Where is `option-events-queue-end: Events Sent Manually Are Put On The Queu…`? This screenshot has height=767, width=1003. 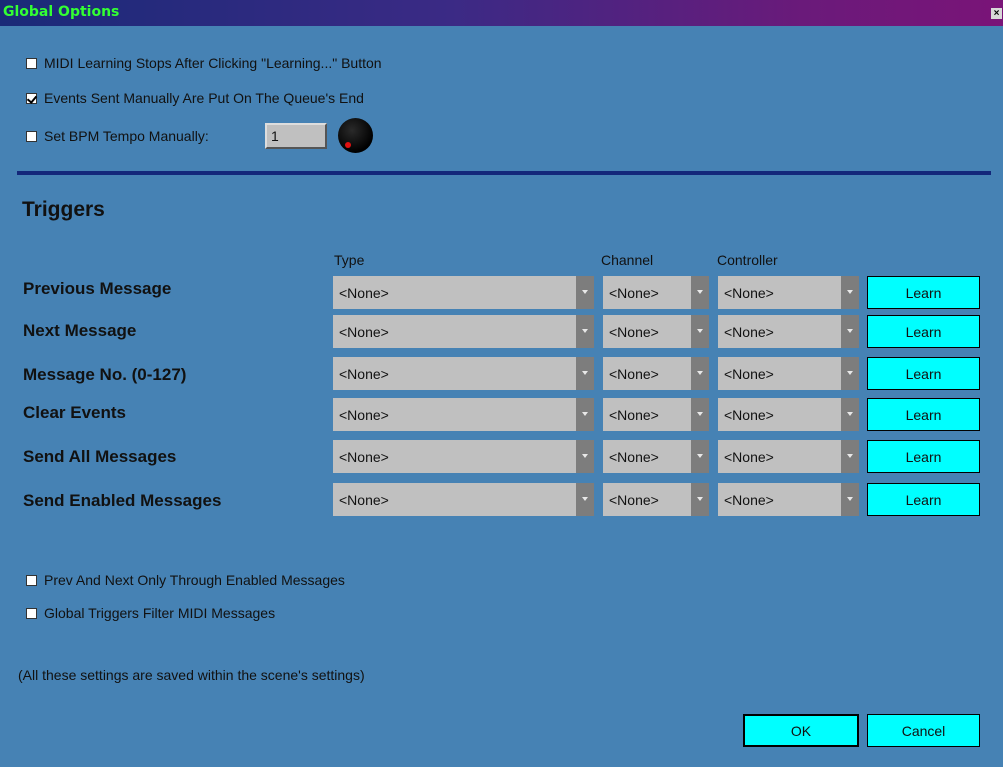
option-events-queue-end: Events Sent Manually Are Put On The Queu… is located at coordinates (195, 98).